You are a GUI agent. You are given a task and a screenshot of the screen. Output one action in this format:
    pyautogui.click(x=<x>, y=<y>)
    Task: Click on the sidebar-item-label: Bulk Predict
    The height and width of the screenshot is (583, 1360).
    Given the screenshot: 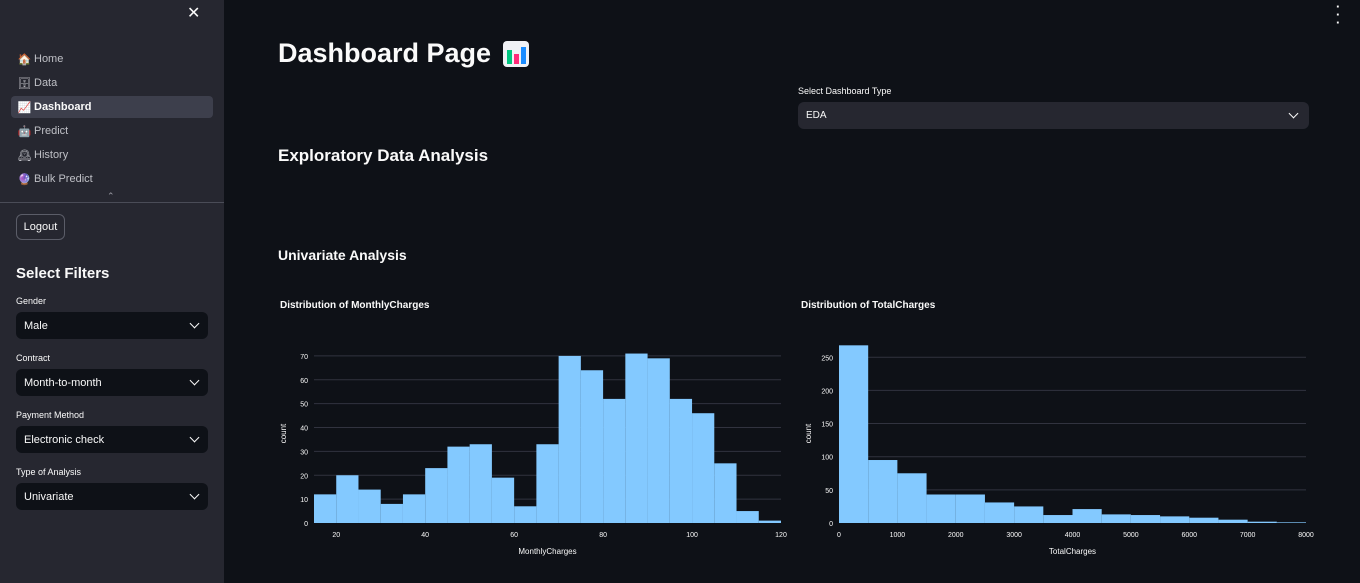 What is the action you would take?
    pyautogui.click(x=63, y=179)
    